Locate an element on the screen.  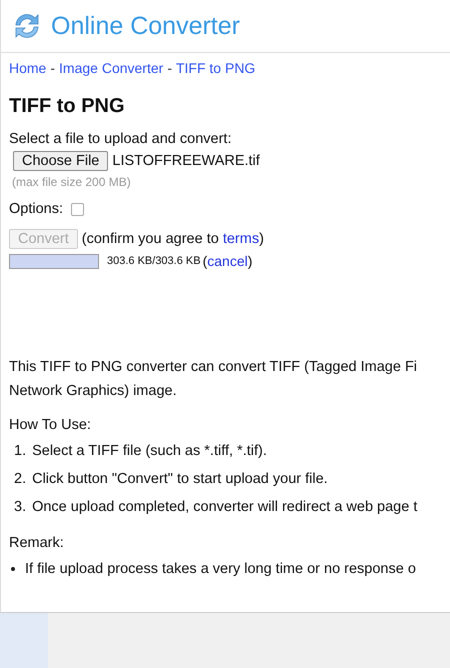
page-heading: TIFF to PNG is located at coordinates (67, 106).